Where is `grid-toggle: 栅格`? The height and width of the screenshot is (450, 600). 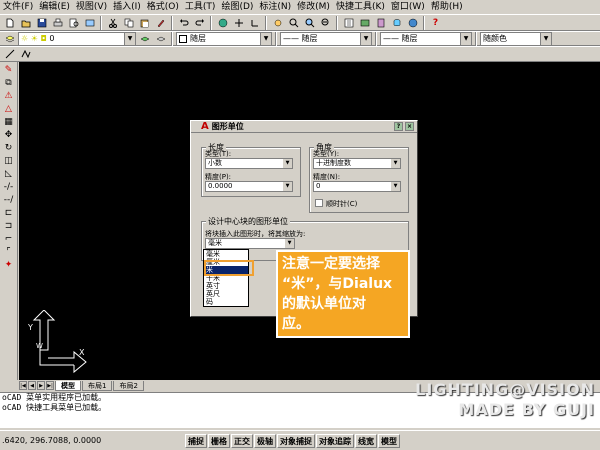
grid-toggle: 栅格 is located at coordinates (219, 440).